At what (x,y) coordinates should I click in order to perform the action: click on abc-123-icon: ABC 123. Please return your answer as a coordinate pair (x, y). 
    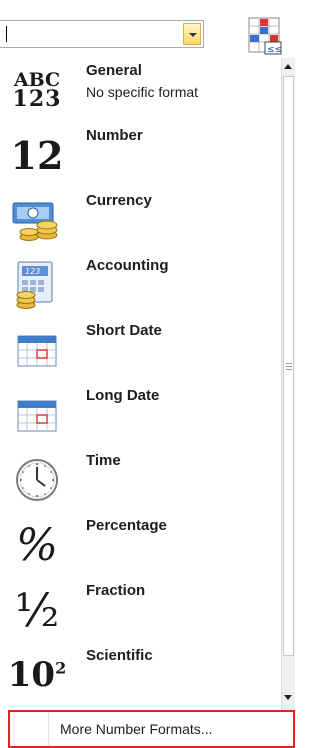
    Looking at the image, I should click on (37, 90).